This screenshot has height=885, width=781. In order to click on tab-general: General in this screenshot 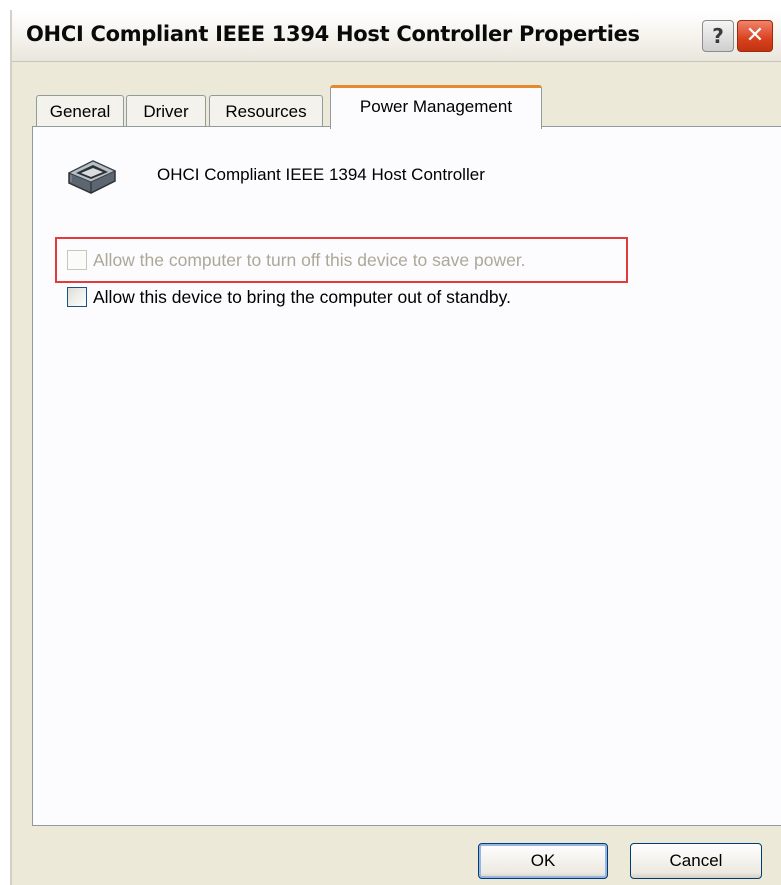, I will do `click(80, 111)`.